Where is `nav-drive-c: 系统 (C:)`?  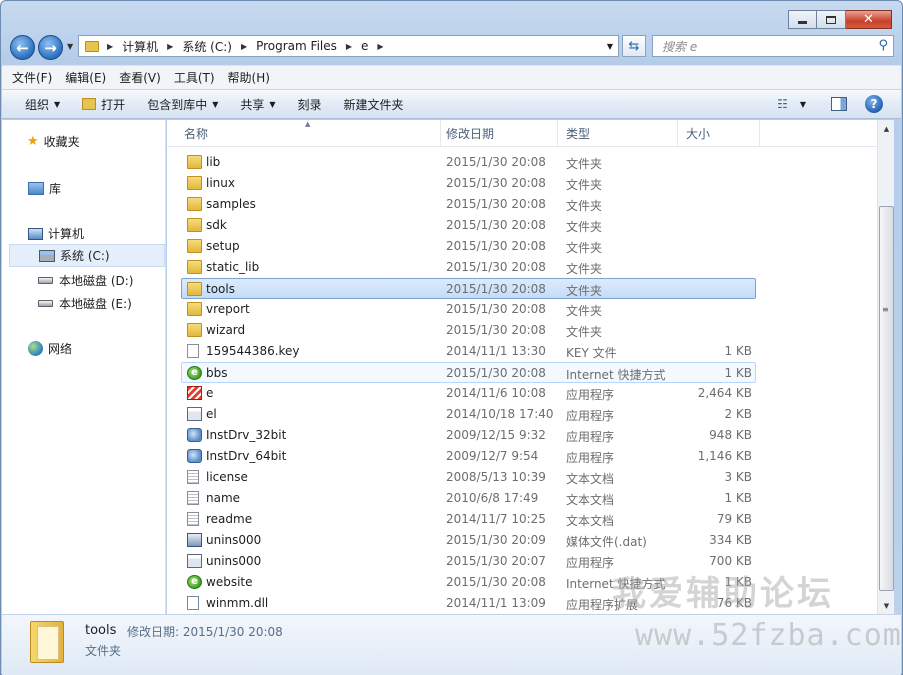 nav-drive-c: 系统 (C:) is located at coordinates (87, 255).